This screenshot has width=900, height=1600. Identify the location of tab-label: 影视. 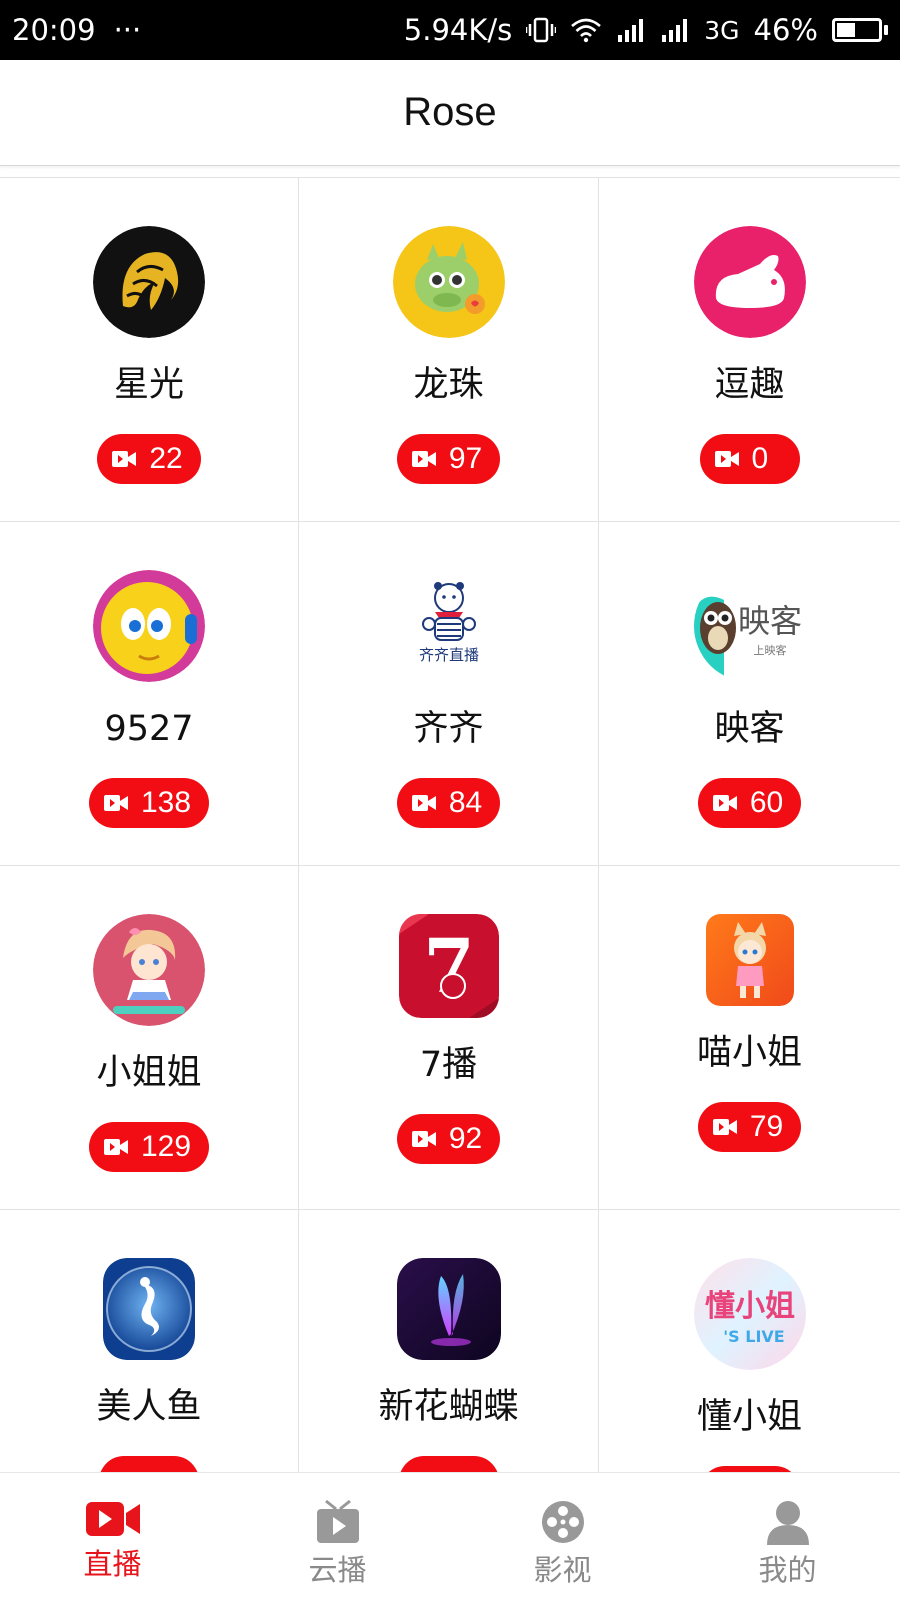
(562, 1570).